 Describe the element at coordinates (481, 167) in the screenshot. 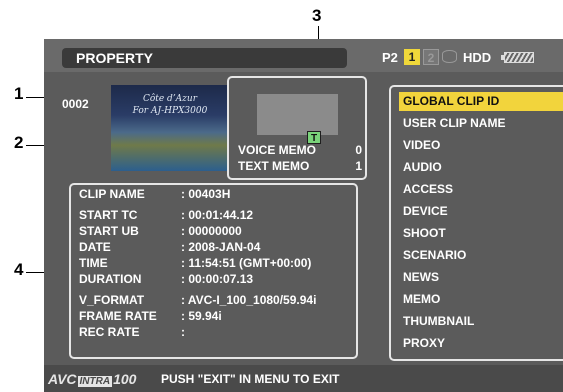

I see `menu-item-audio: AUDIO` at that location.